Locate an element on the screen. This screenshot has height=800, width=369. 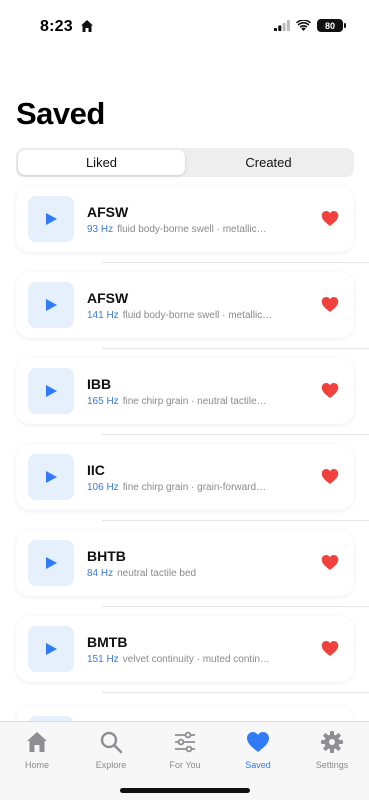
tab-saved: Saved is located at coordinates (258, 750).